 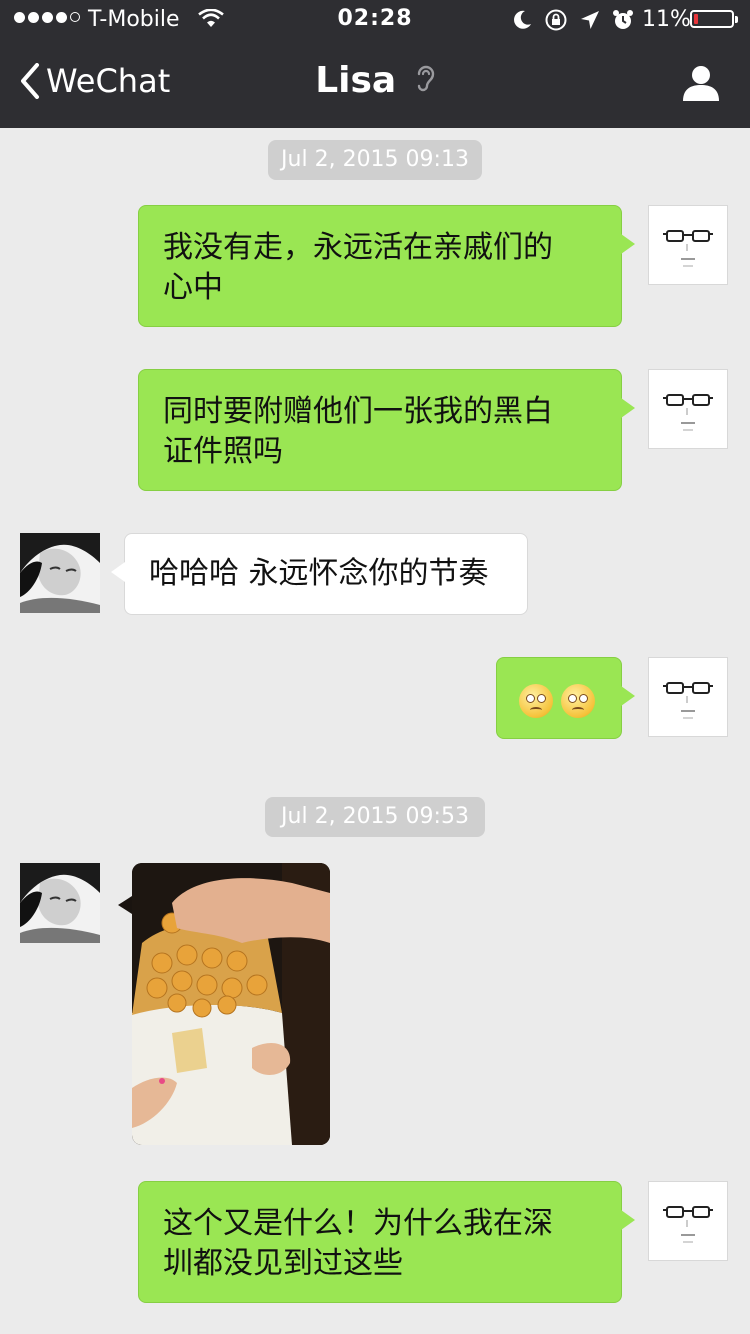 I want to click on outgoing-message-bubble: 我没有走，永远活在亲戚们的 心中, so click(x=386, y=266).